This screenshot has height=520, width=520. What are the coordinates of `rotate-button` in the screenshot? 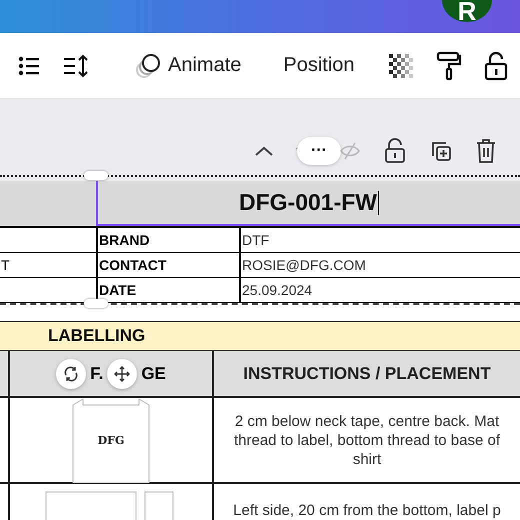 It's located at (71, 373).